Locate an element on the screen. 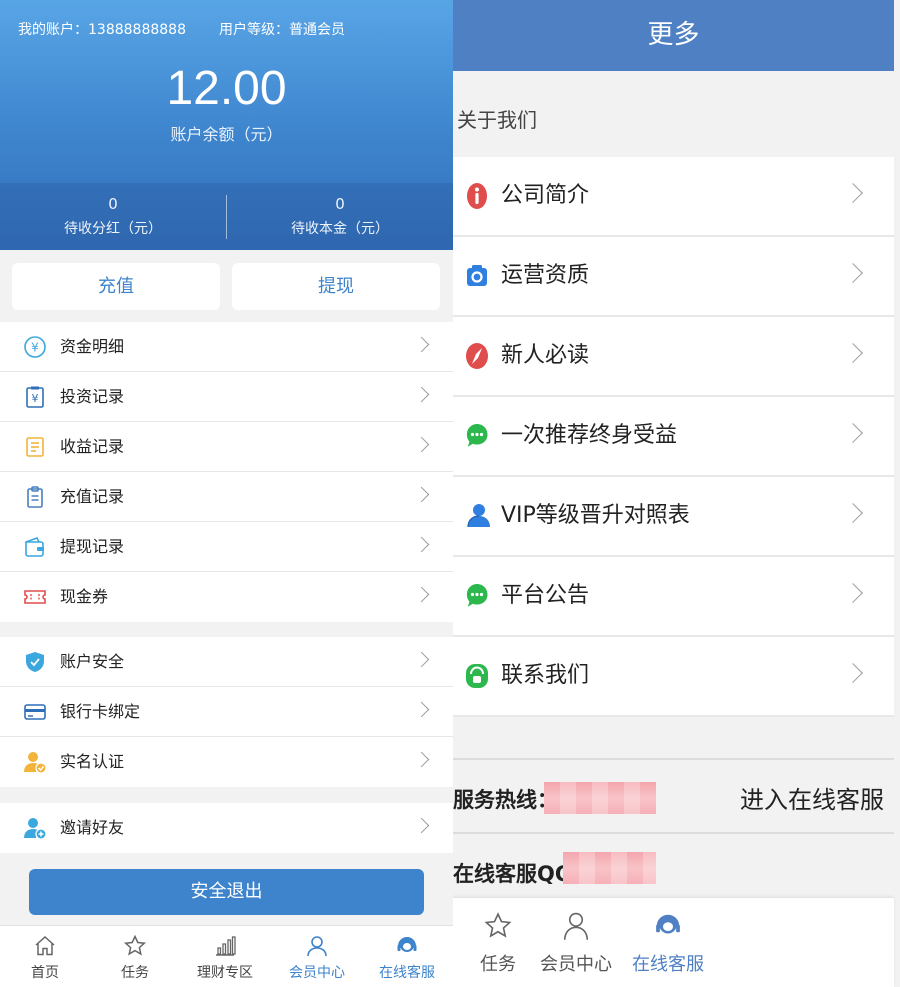  menu-item-label: 银行卡绑定 is located at coordinates (100, 711).